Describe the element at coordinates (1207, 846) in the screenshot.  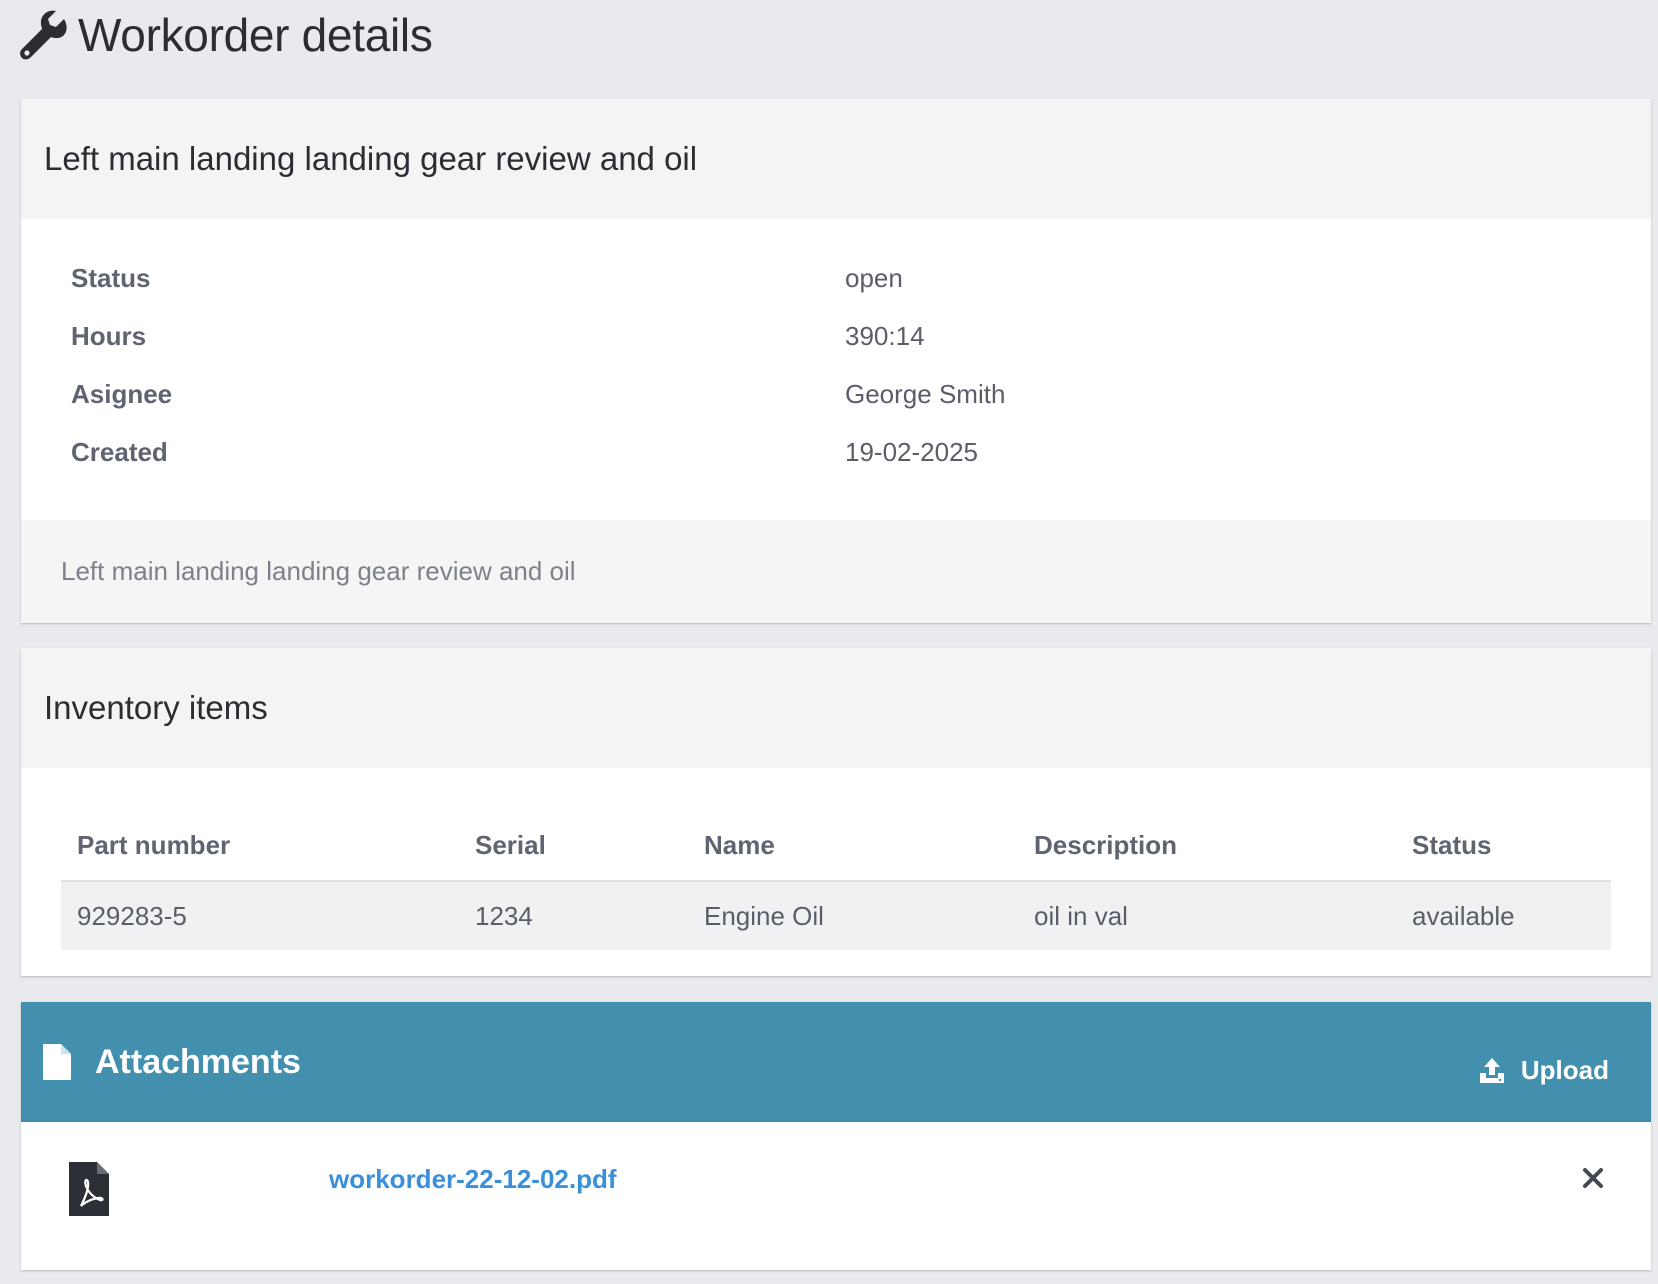
I see `column-header-description: Description` at that location.